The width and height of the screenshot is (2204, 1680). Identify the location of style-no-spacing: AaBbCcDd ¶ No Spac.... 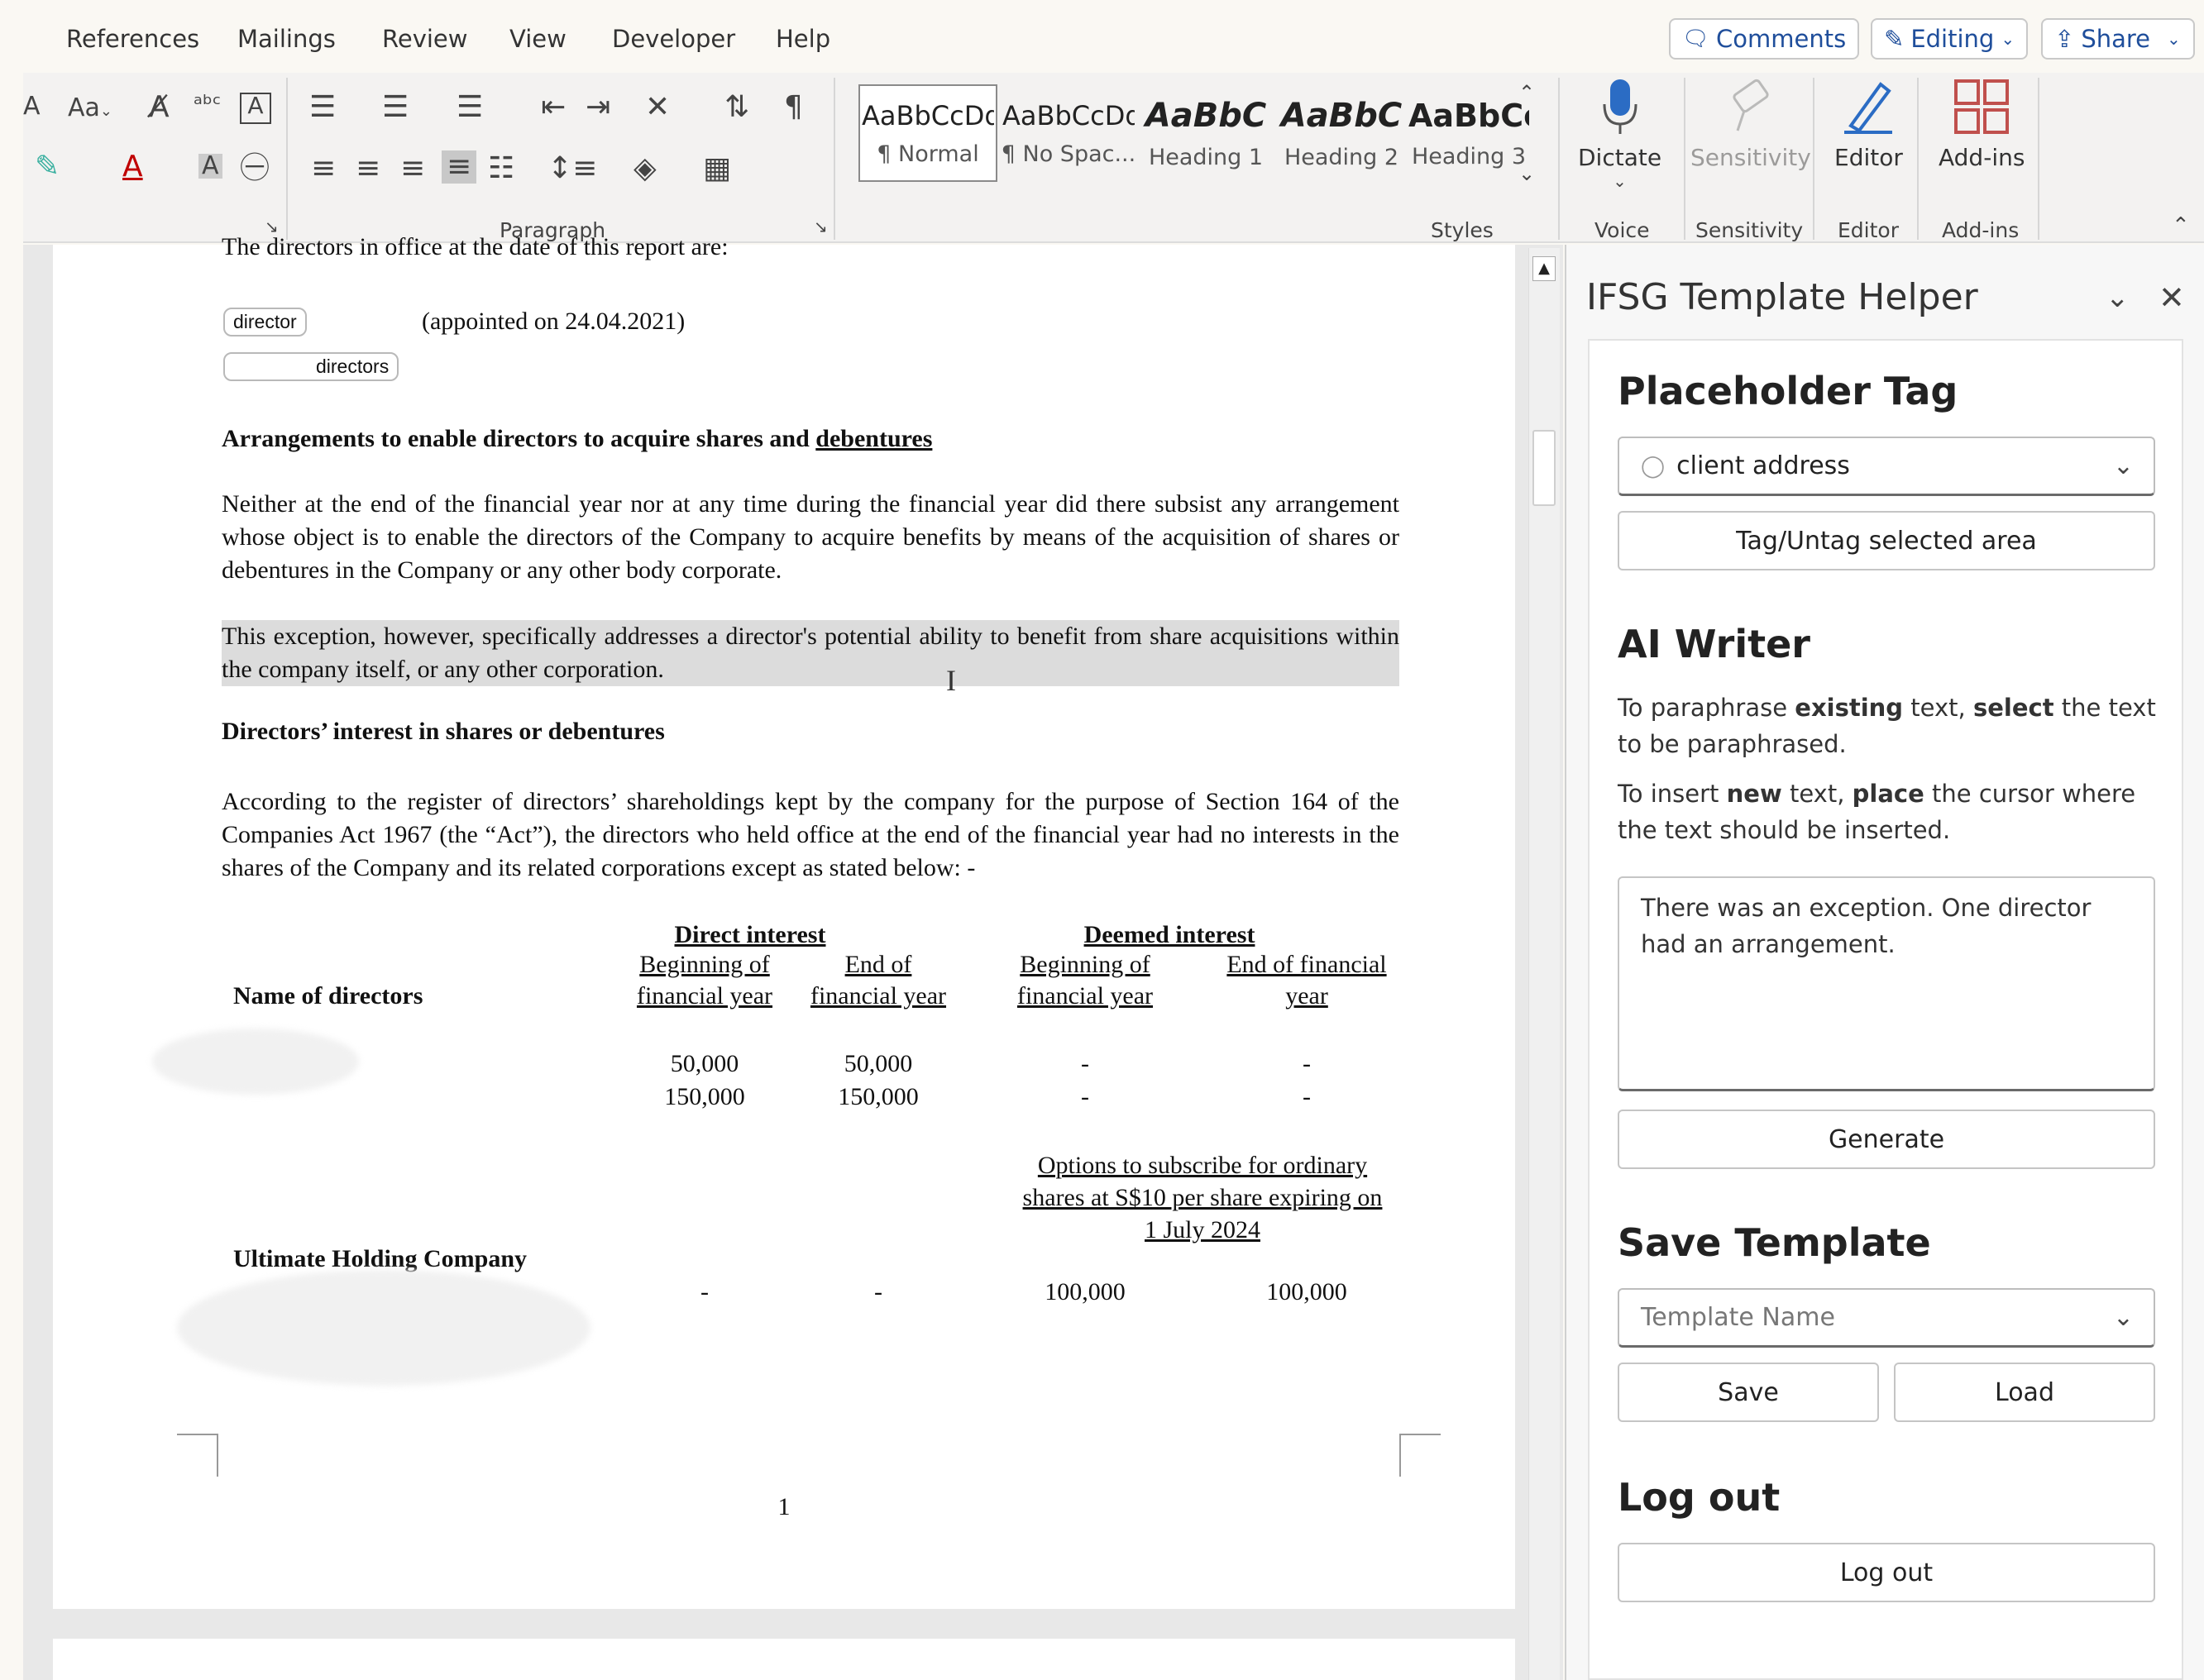
(1069, 133).